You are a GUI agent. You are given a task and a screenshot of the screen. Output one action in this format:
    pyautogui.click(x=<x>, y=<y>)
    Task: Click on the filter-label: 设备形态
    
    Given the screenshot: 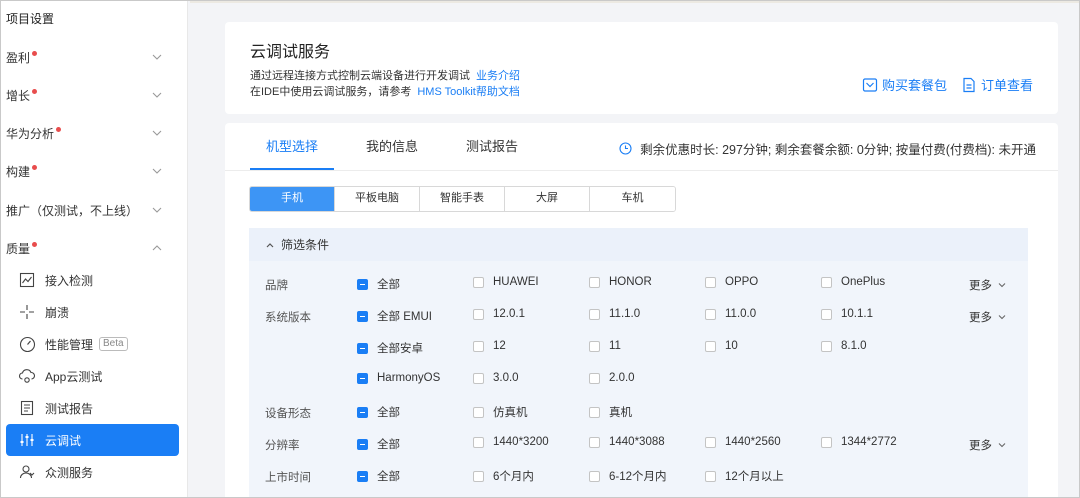 What is the action you would take?
    pyautogui.click(x=288, y=414)
    